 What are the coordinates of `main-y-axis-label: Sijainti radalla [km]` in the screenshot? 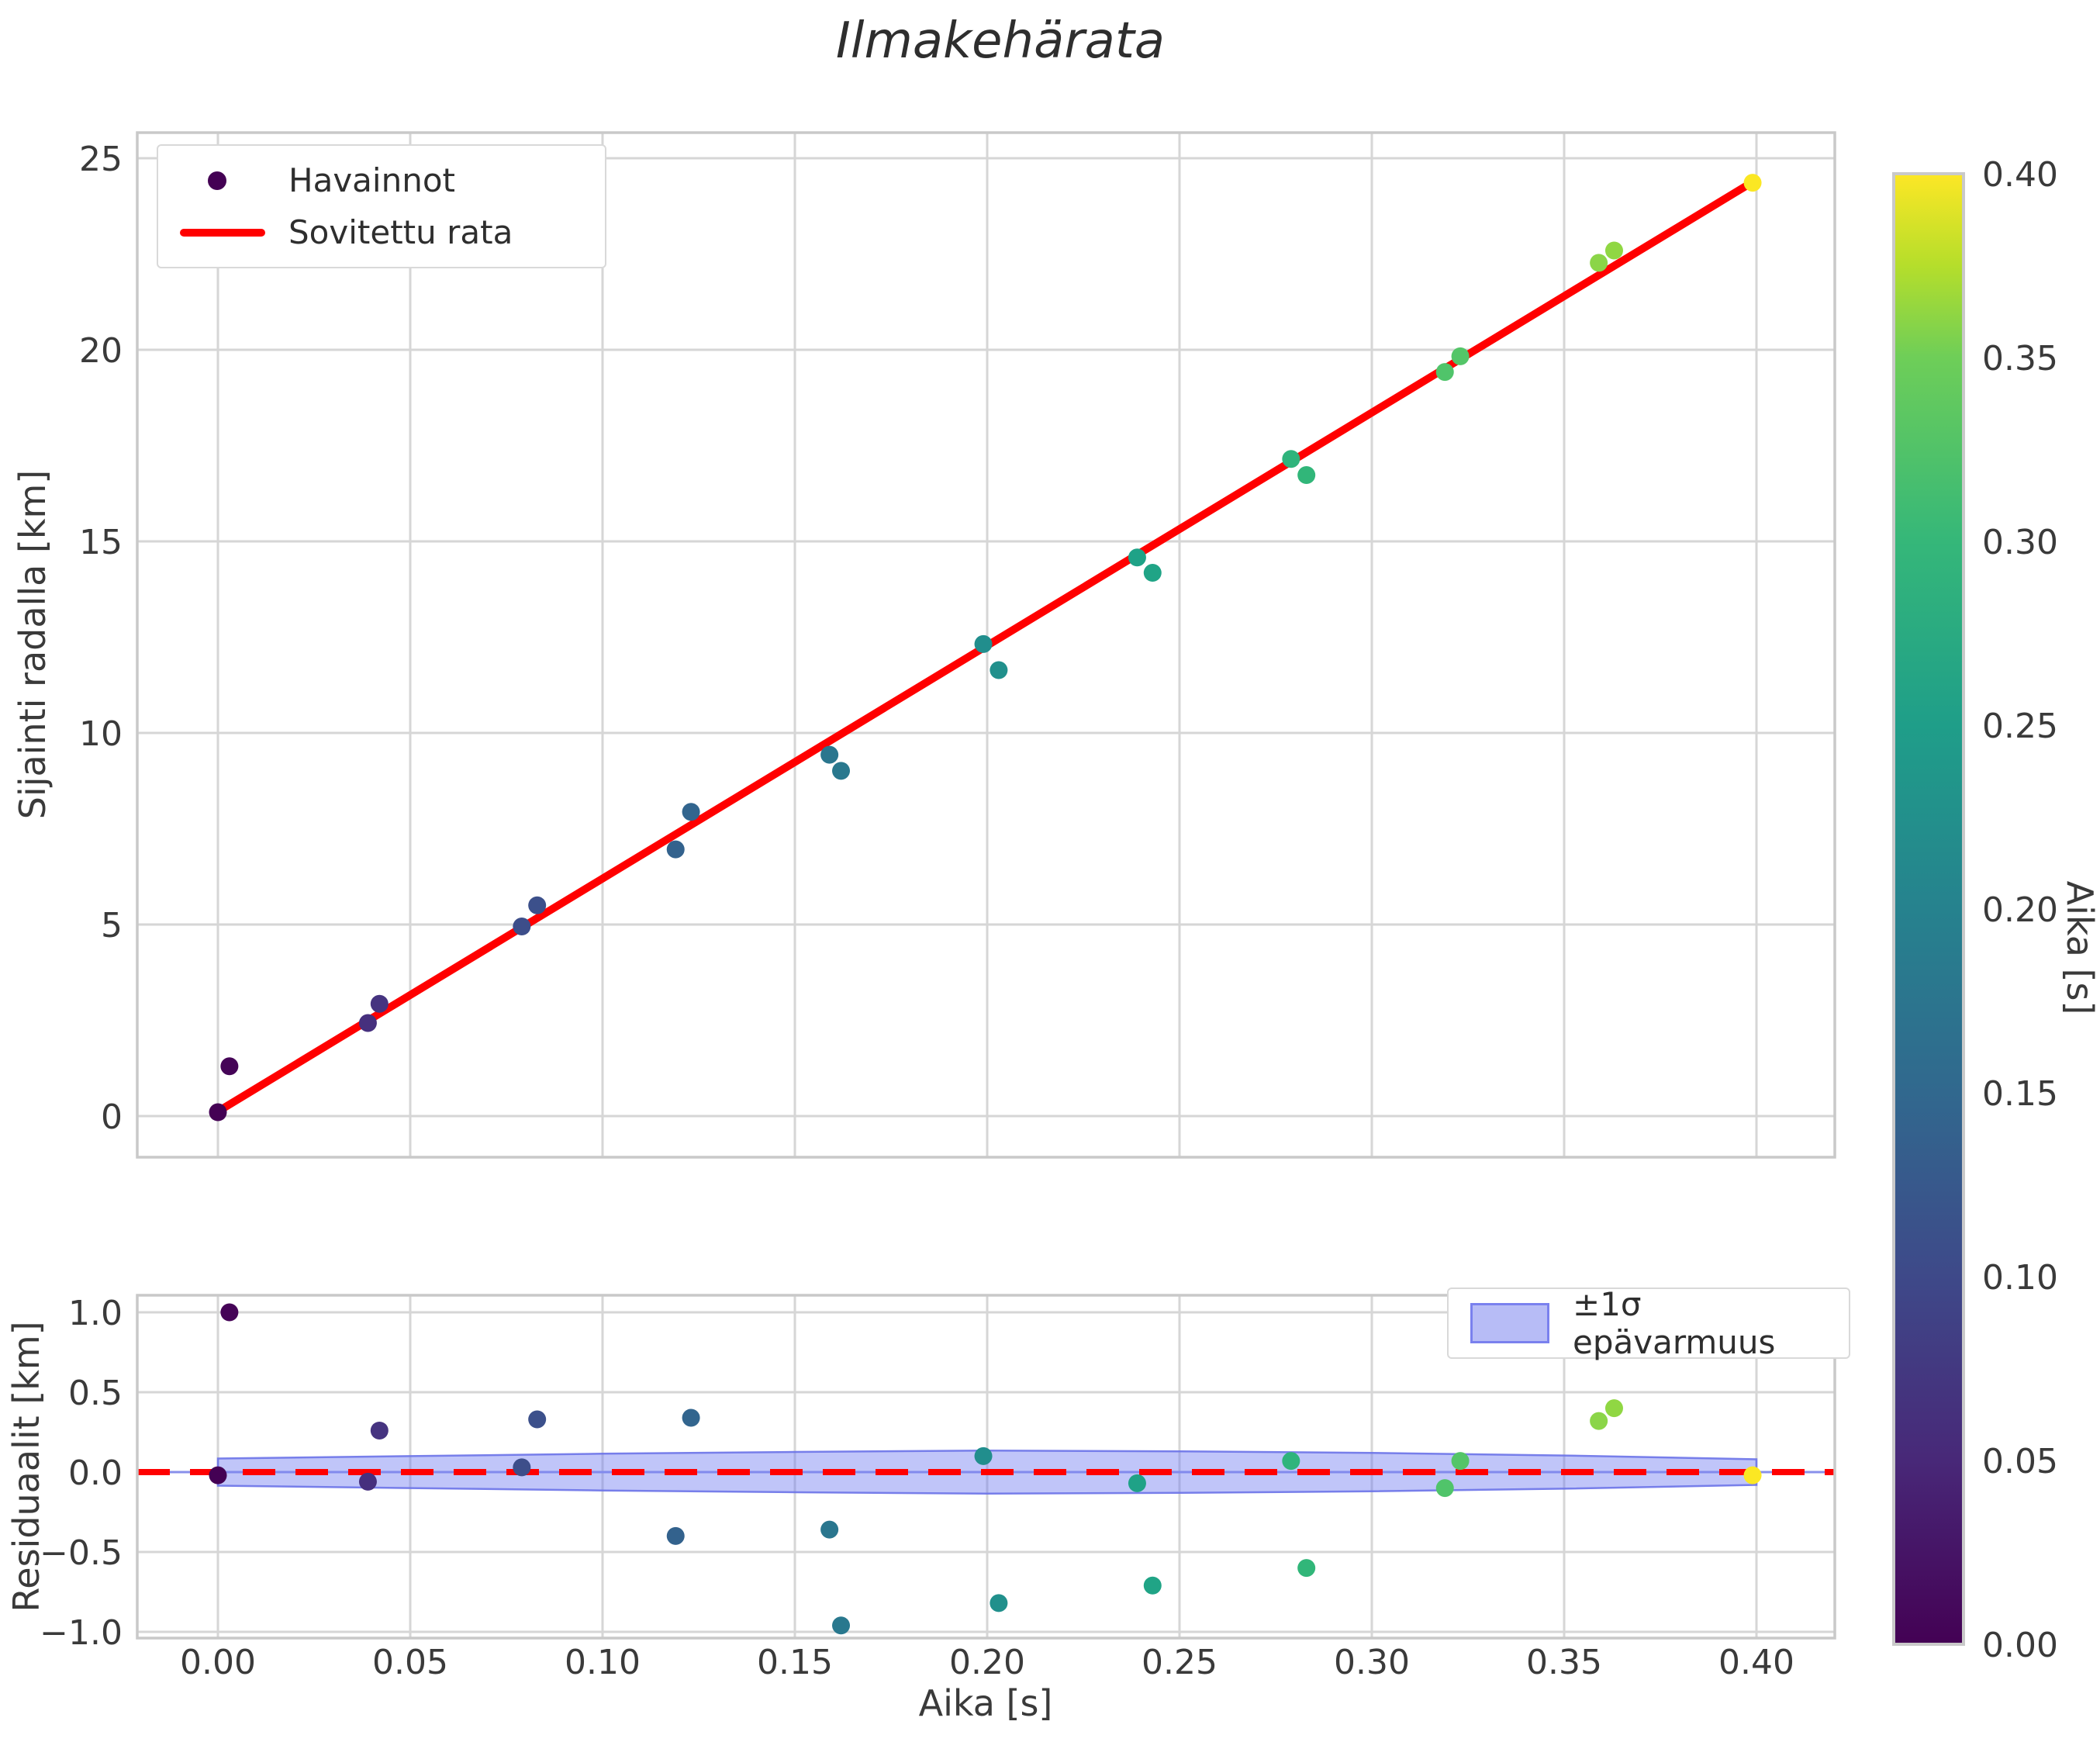 It's located at (33, 645).